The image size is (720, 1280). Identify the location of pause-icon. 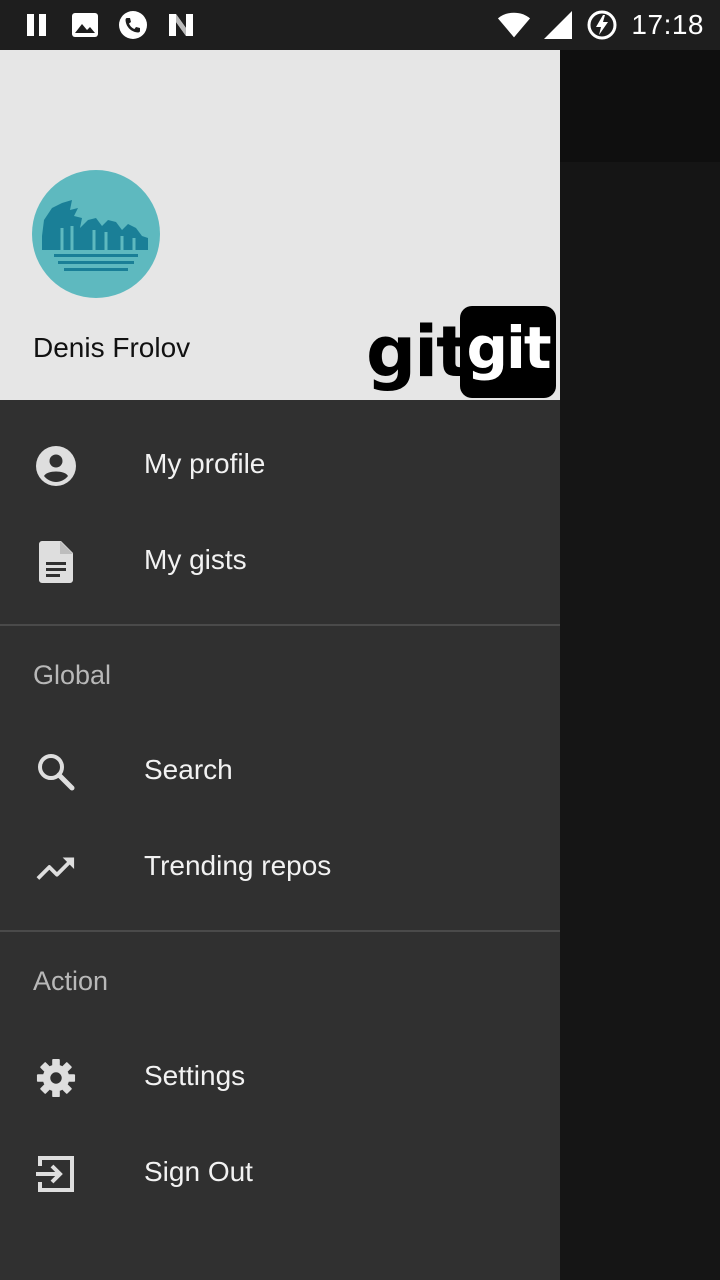
(37, 25).